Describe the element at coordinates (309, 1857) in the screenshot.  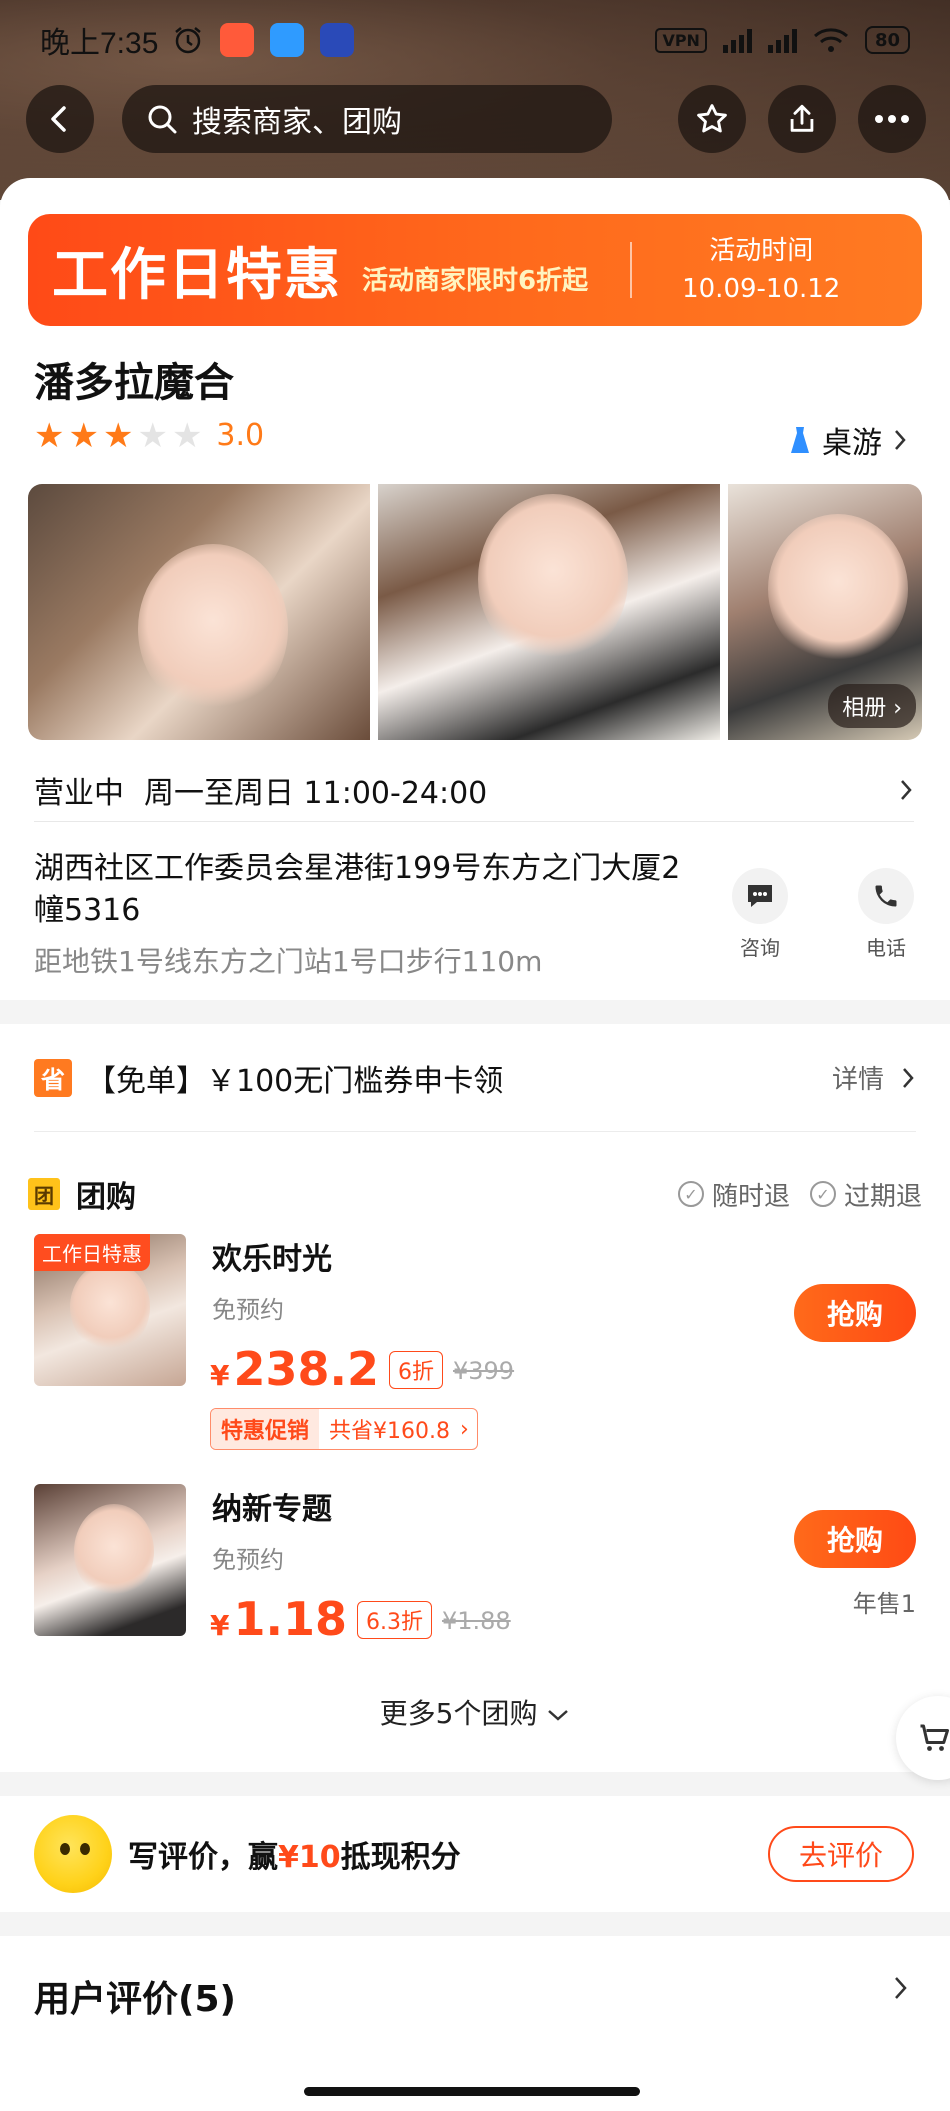
I see `review-promo-amount: ¥10` at that location.